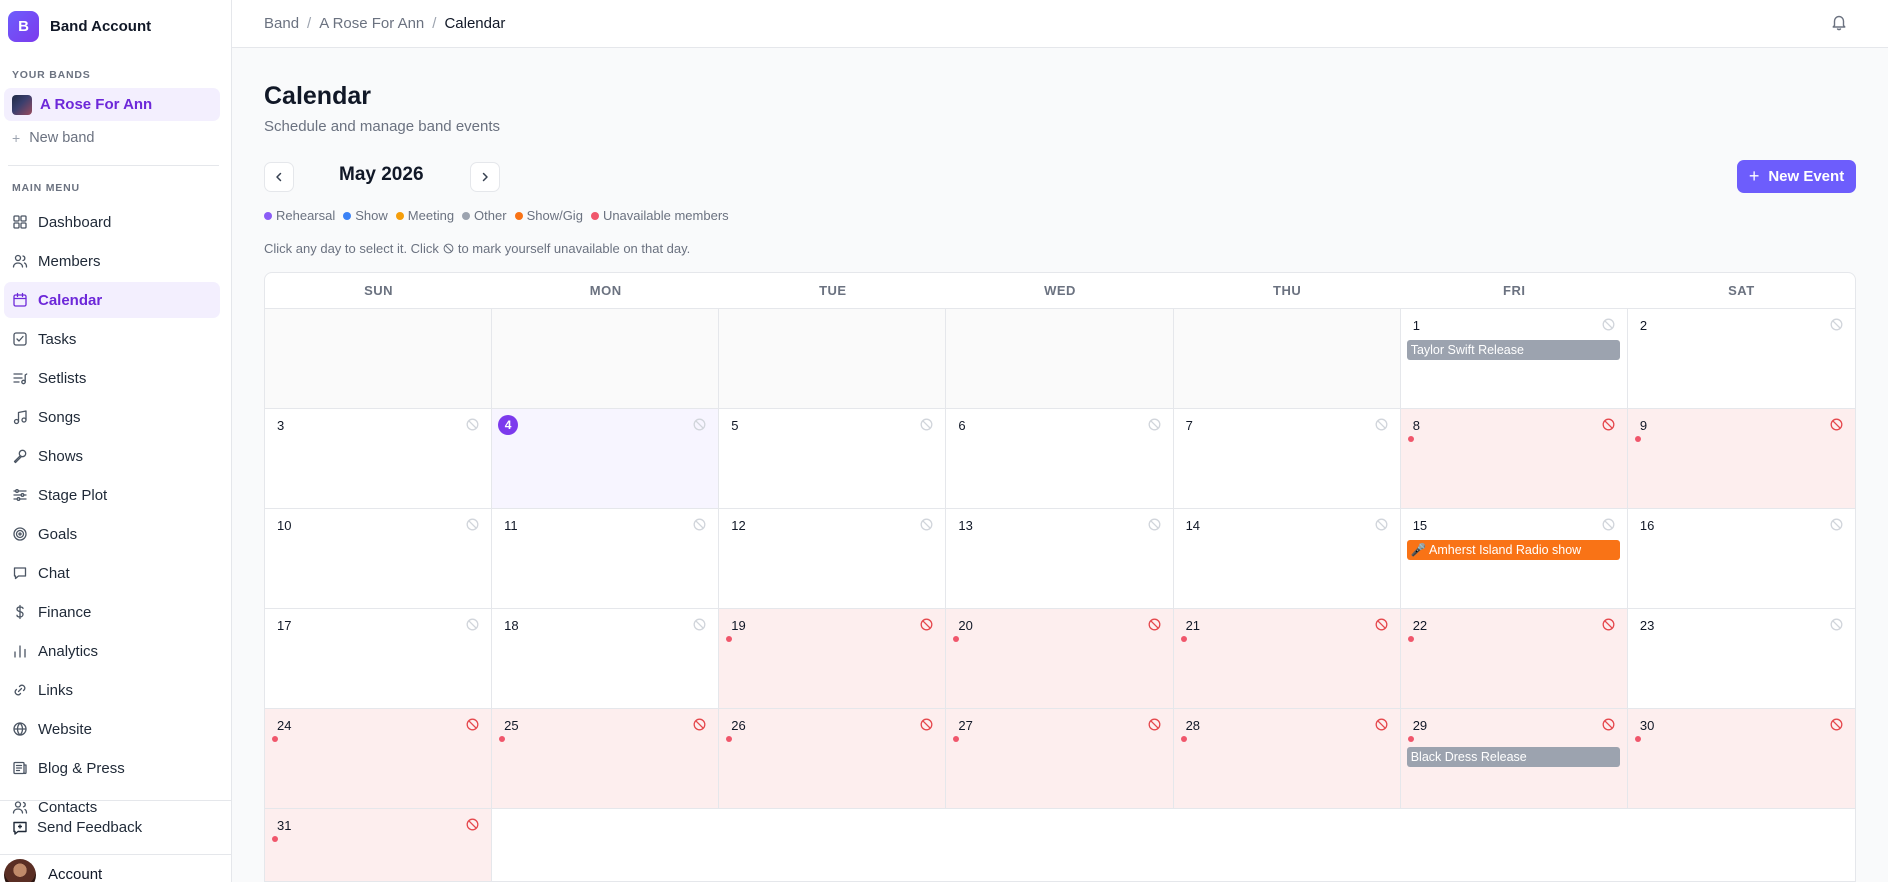 Image resolution: width=1888 pixels, height=882 pixels. Describe the element at coordinates (606, 459) in the screenshot. I see `calendar-day-4: 4` at that location.